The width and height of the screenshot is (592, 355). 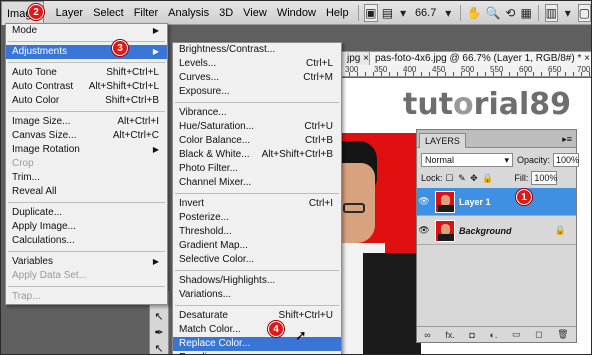 I want to click on menu-window: Window, so click(x=296, y=13).